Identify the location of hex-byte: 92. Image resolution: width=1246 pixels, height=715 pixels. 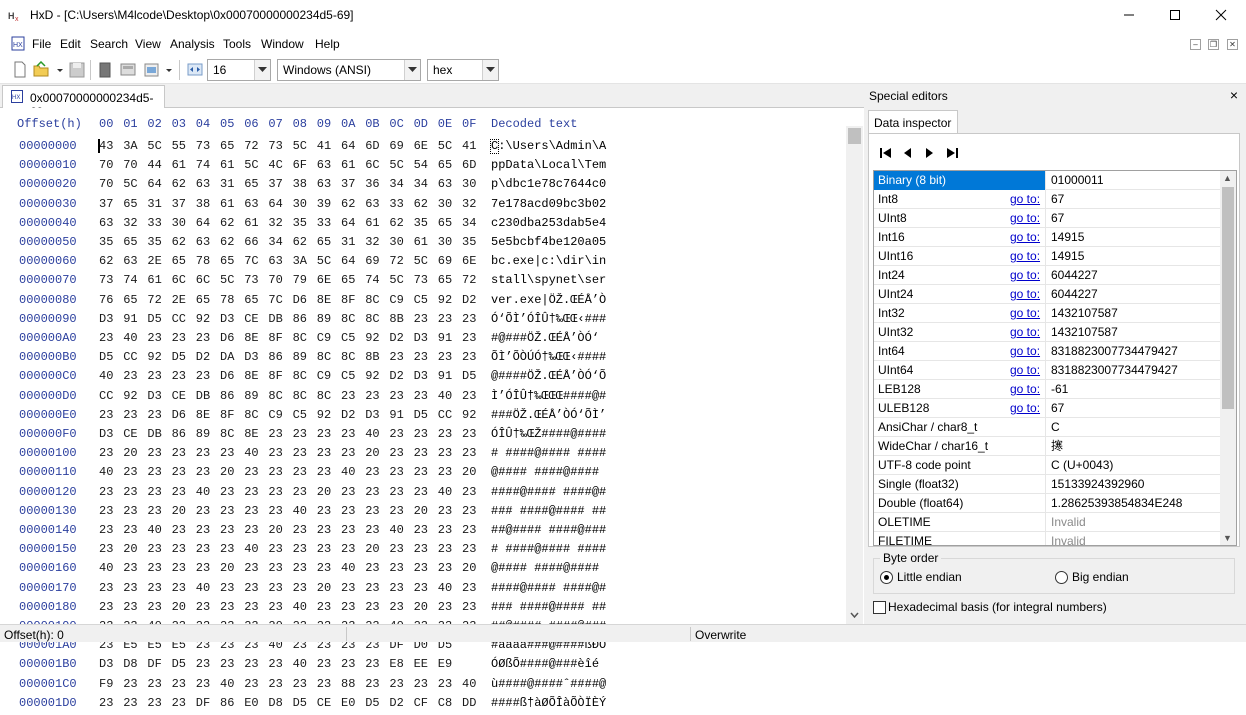
(372, 376).